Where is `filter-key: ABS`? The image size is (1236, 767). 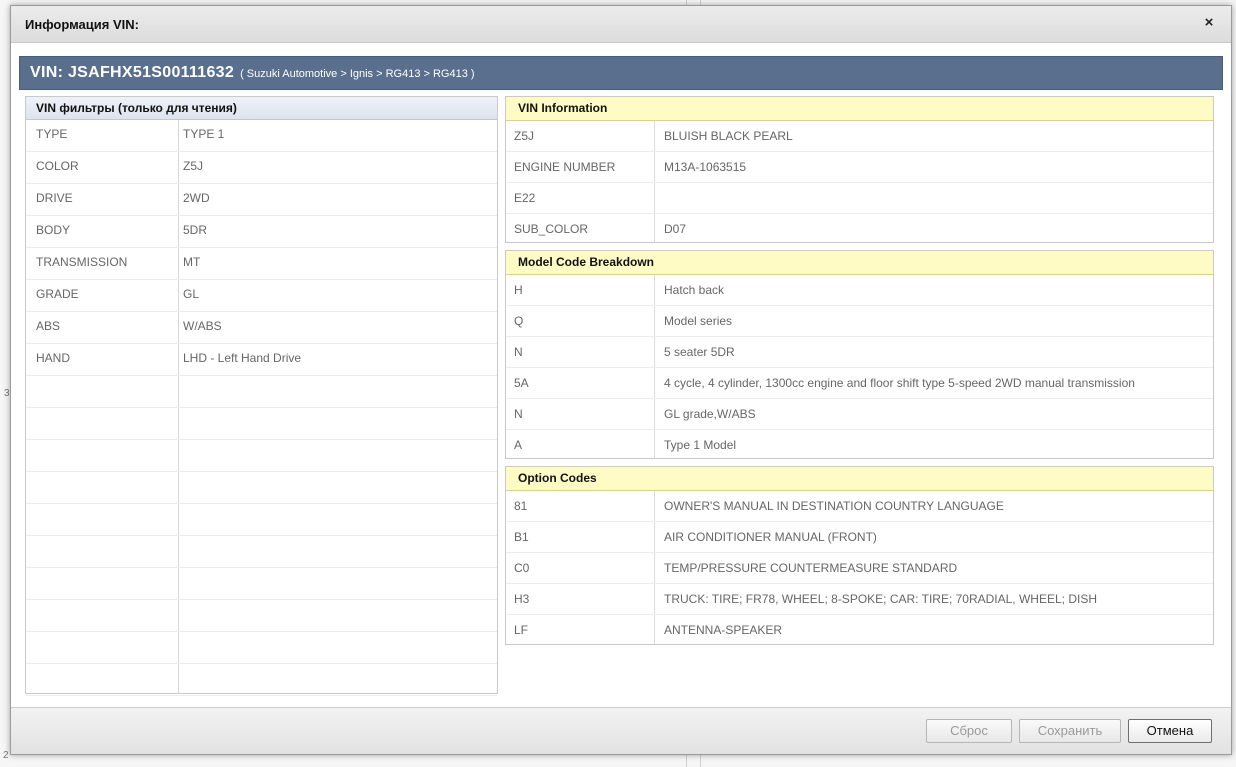
filter-key: ABS is located at coordinates (48, 326).